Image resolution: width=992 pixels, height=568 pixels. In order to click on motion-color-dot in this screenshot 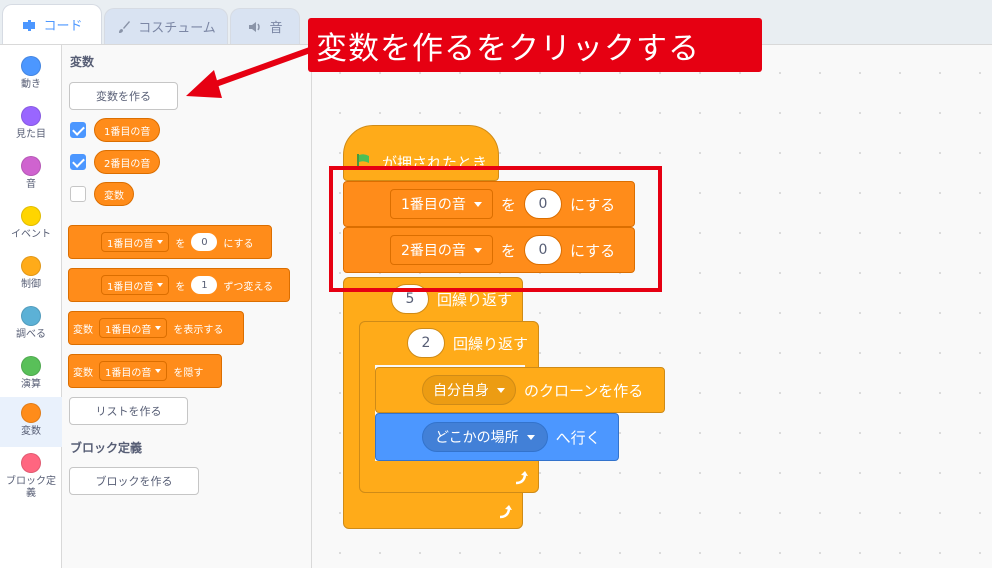, I will do `click(31, 66)`.